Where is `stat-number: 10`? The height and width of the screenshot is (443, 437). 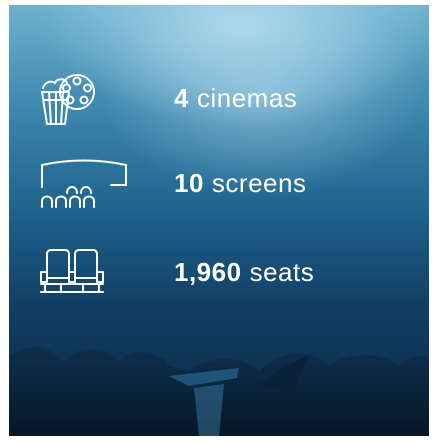 stat-number: 10 is located at coordinates (189, 182).